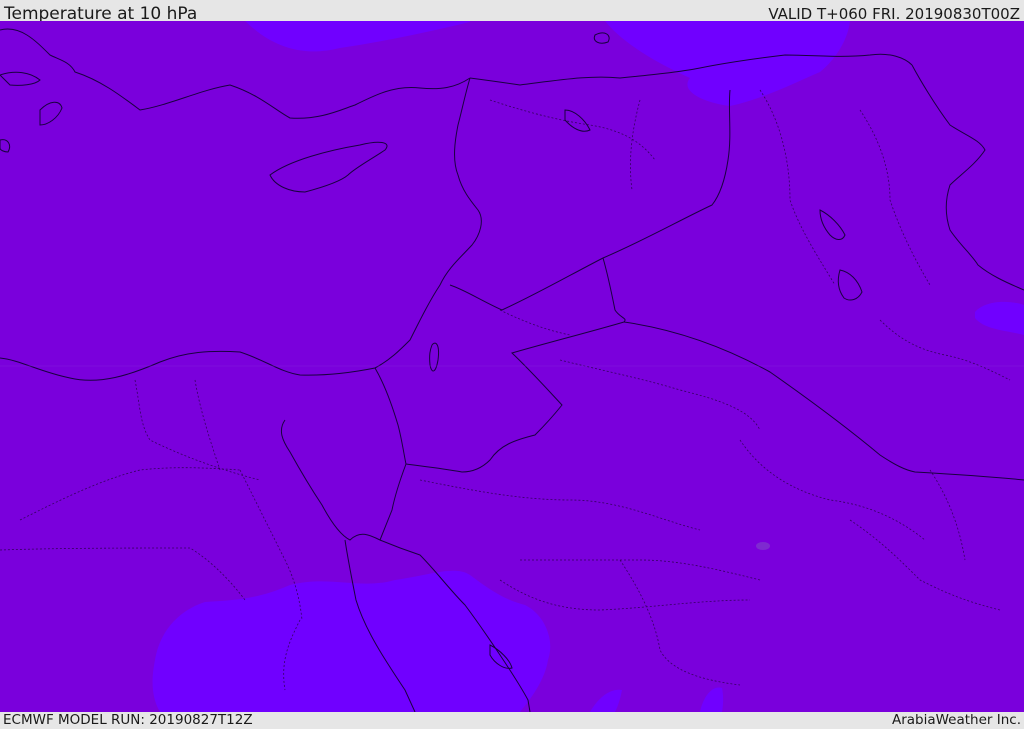  What do you see at coordinates (128, 720) in the screenshot?
I see `model-run: ECMWF MODEL RUN: 20190827T12Z` at bounding box center [128, 720].